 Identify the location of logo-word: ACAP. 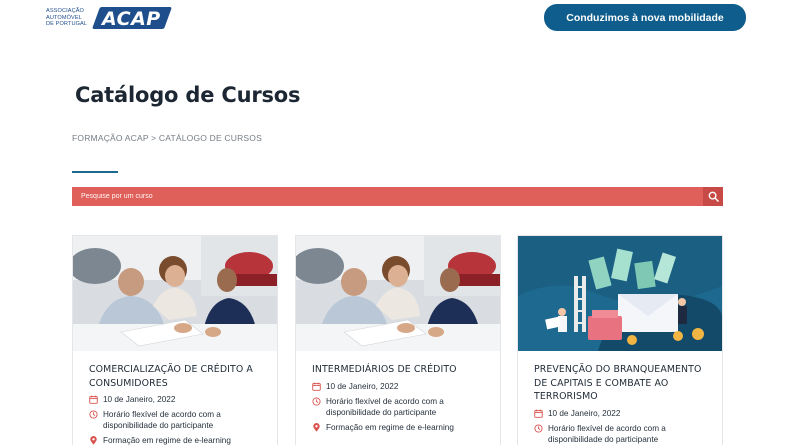
(131, 19).